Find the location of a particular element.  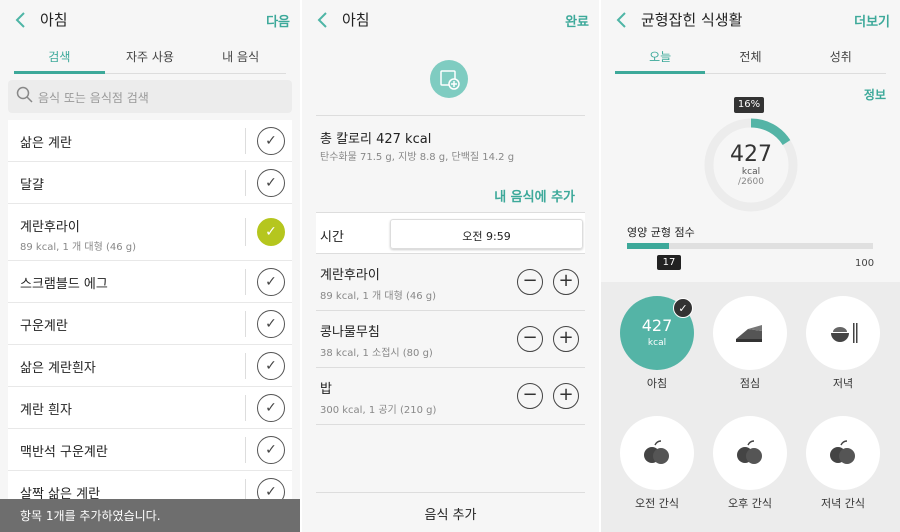

tab-indicator is located at coordinates (660, 72).